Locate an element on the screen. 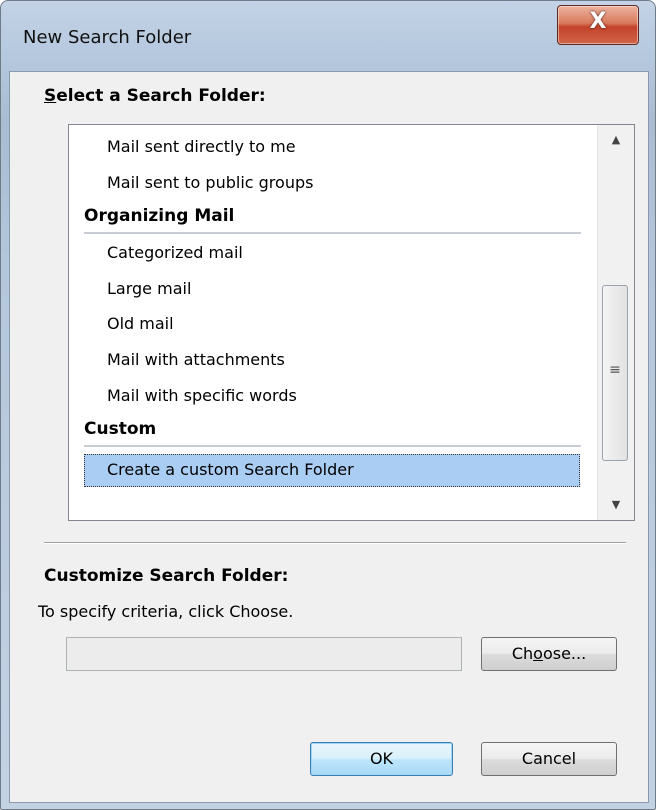 This screenshot has width=656, height=810. list-item: Categorized mail is located at coordinates (175, 252).